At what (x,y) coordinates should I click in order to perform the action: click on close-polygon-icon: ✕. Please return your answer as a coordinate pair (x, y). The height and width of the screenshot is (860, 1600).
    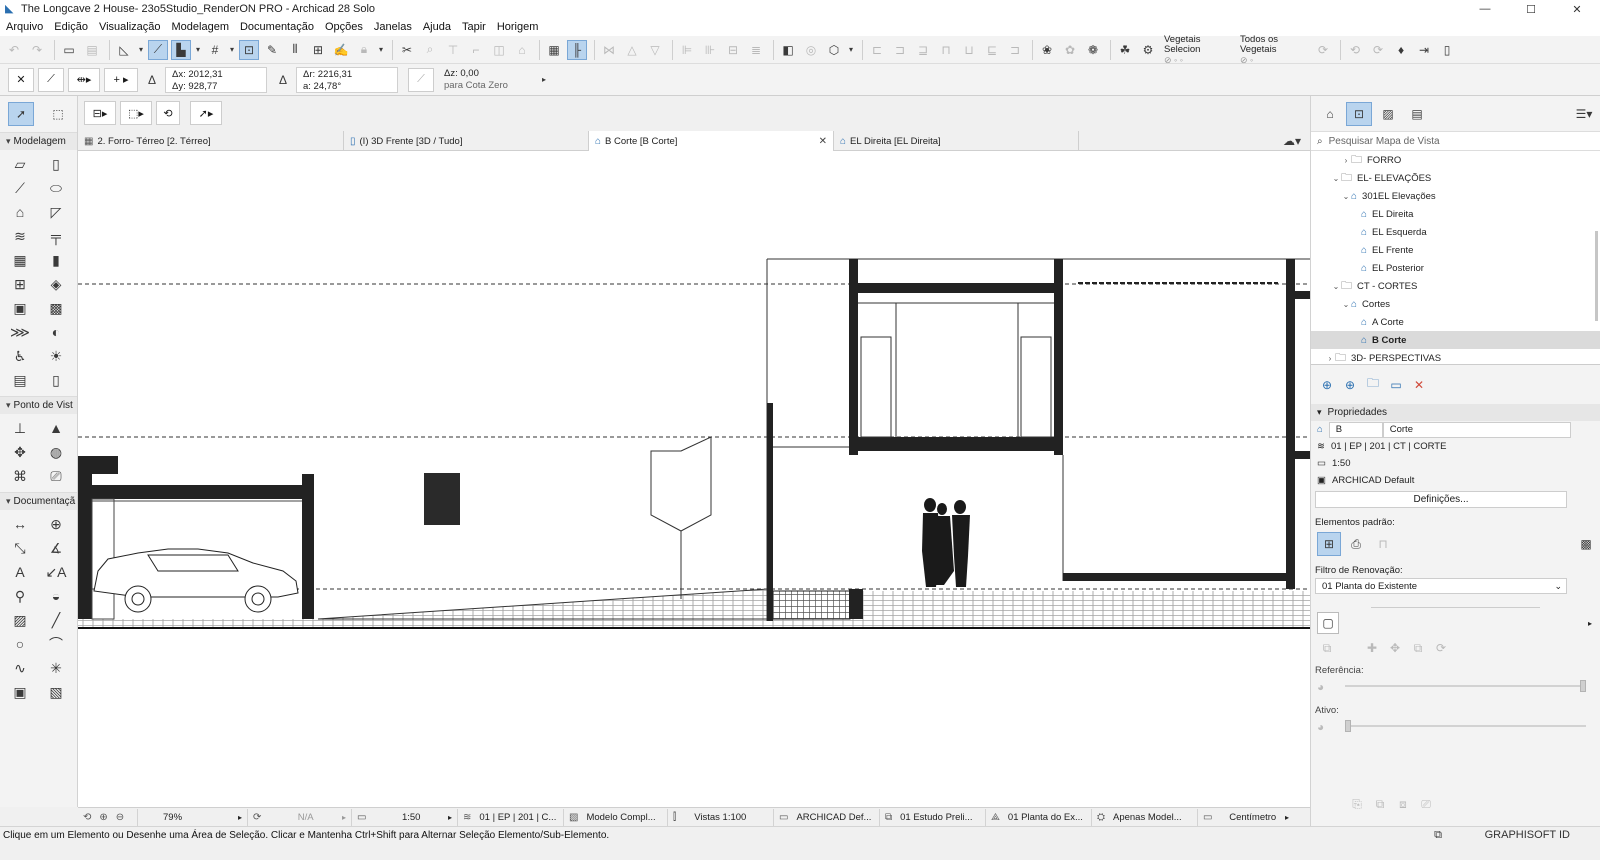
    Looking at the image, I should click on (21, 79).